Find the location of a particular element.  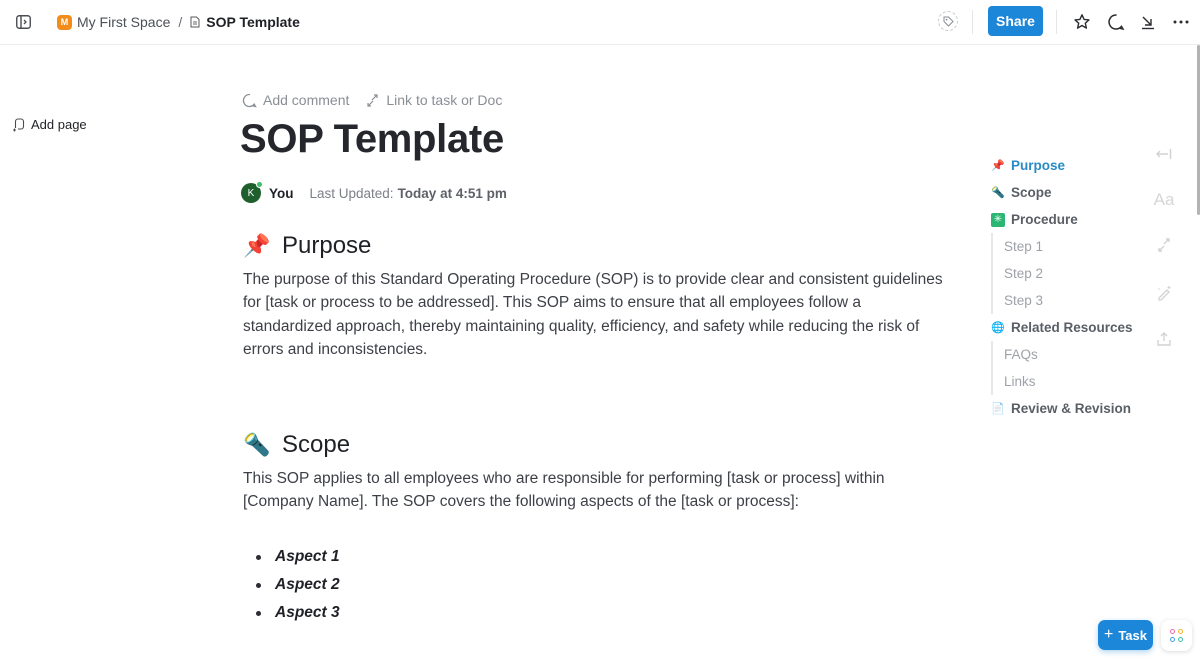

tag-icon is located at coordinates (948, 21).